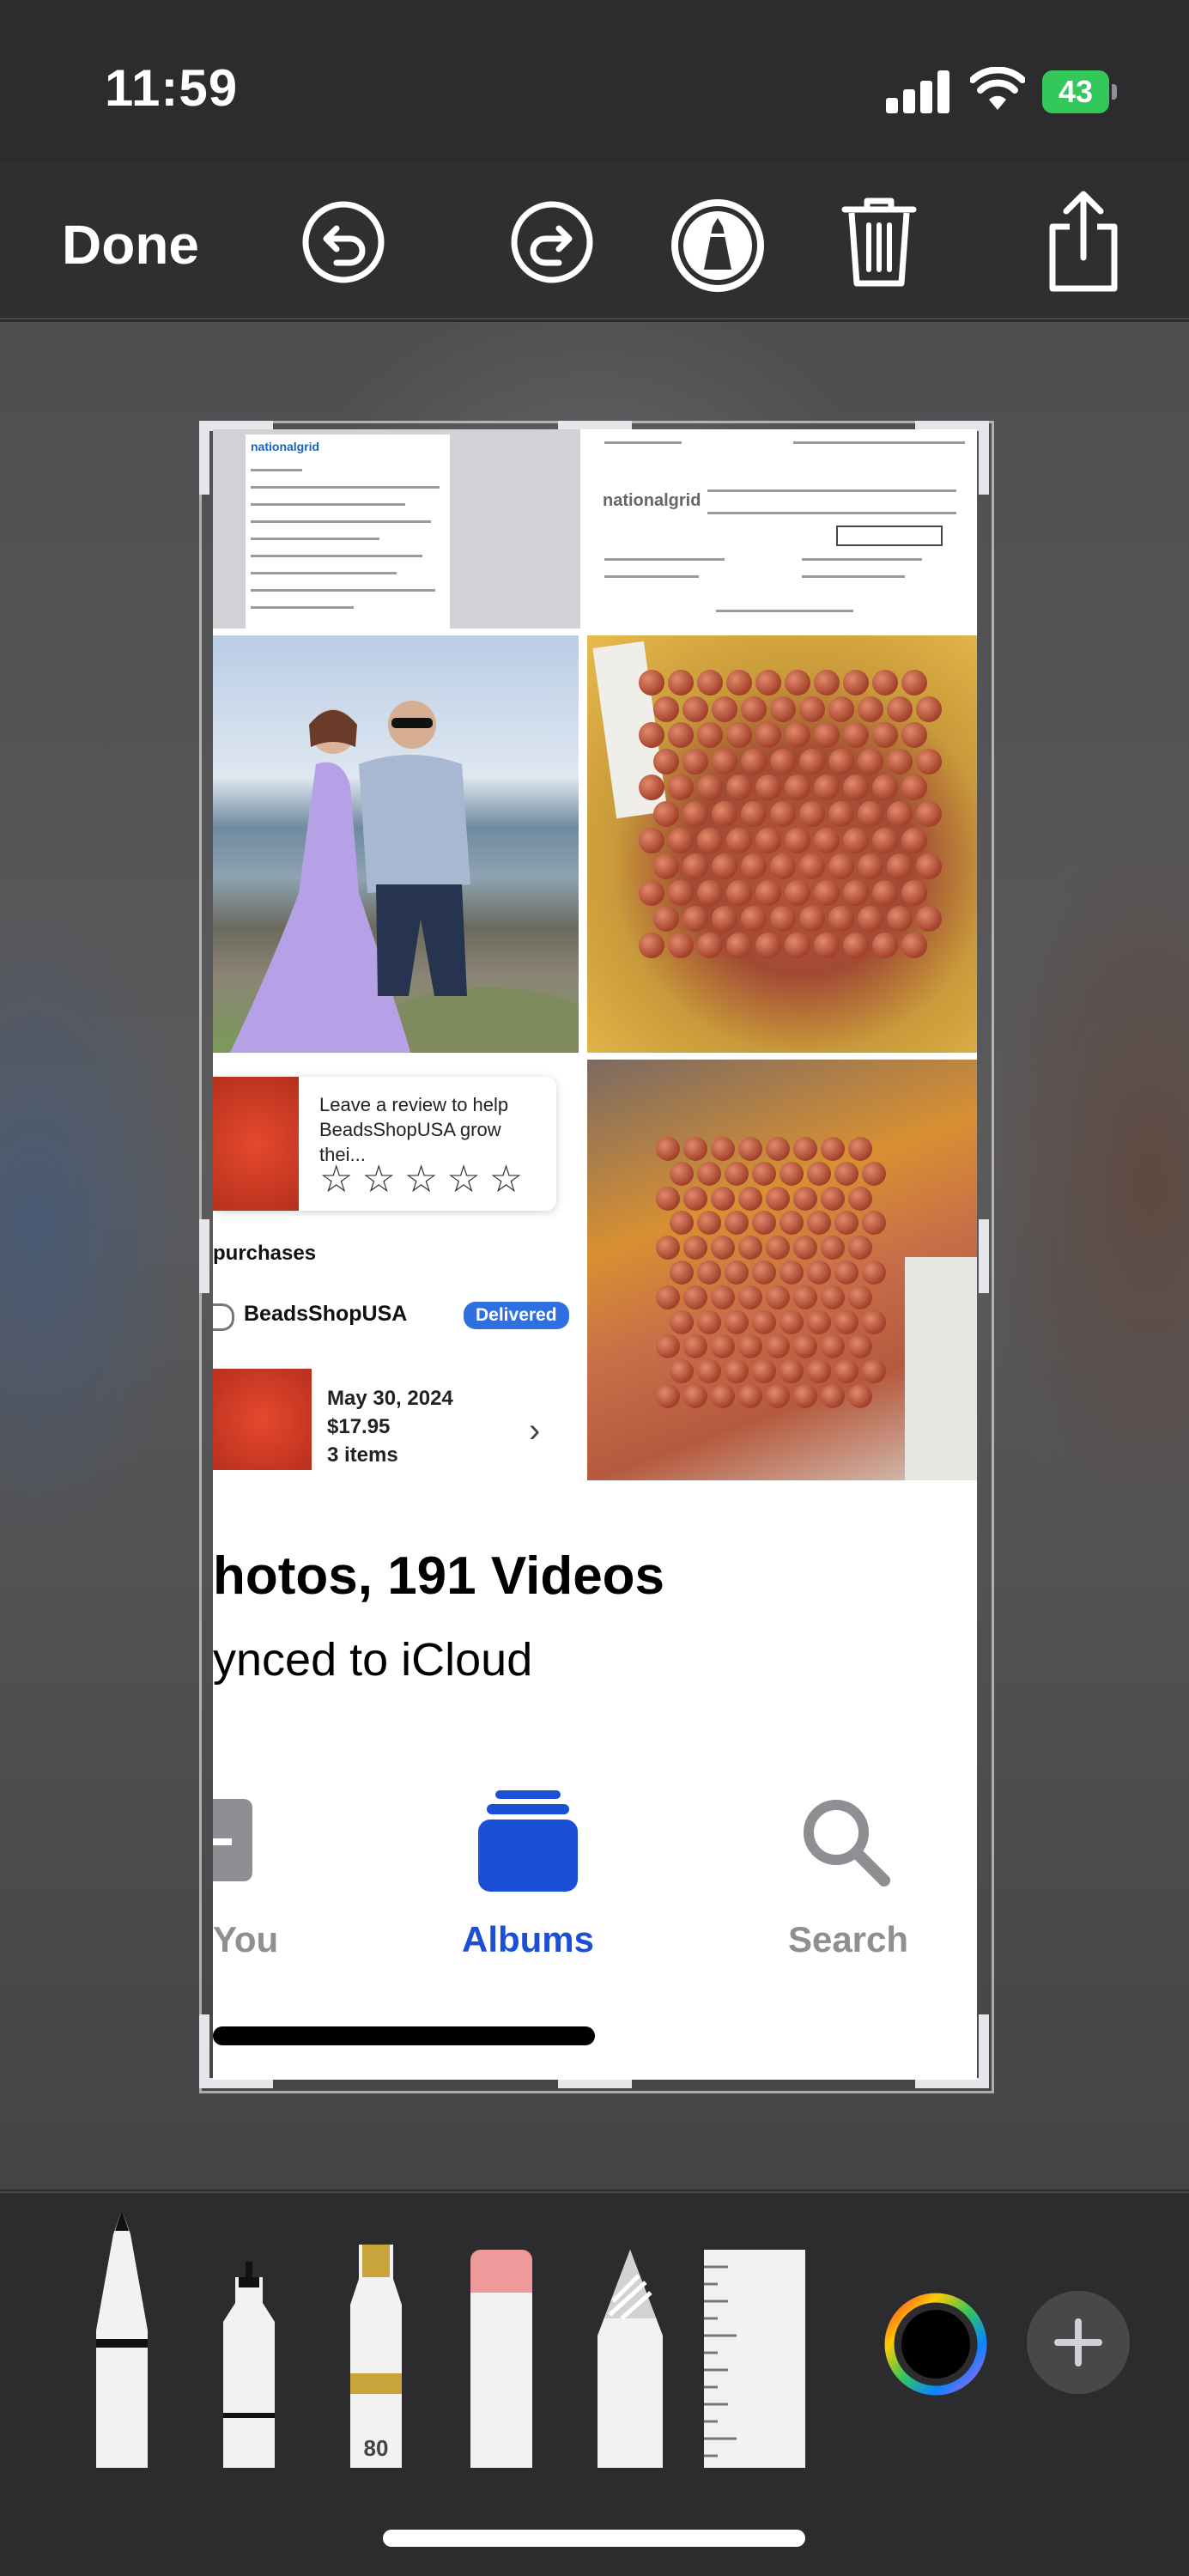 This screenshot has width=1189, height=2576. What do you see at coordinates (528, 1939) in the screenshot?
I see `tab-albums: Albums` at bounding box center [528, 1939].